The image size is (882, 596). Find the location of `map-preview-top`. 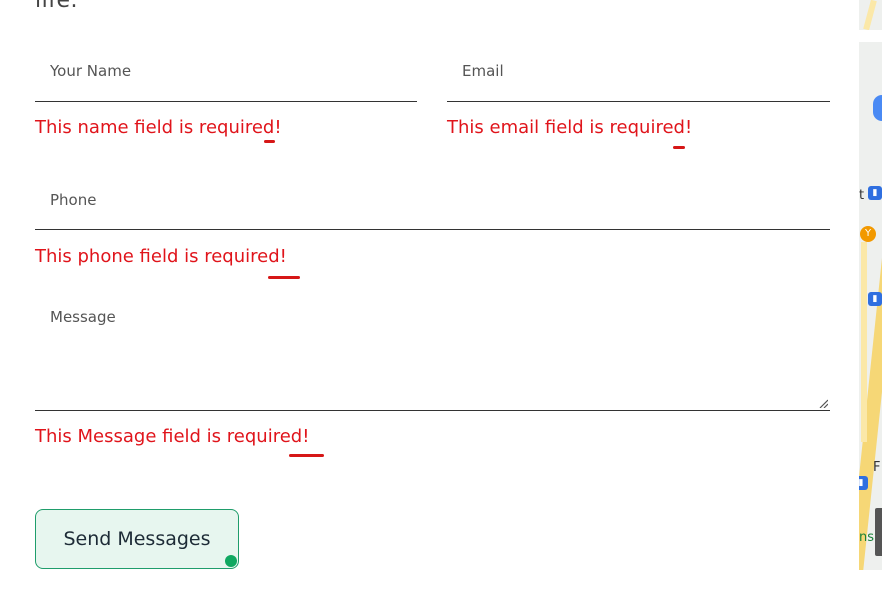

map-preview-top is located at coordinates (870, 15).